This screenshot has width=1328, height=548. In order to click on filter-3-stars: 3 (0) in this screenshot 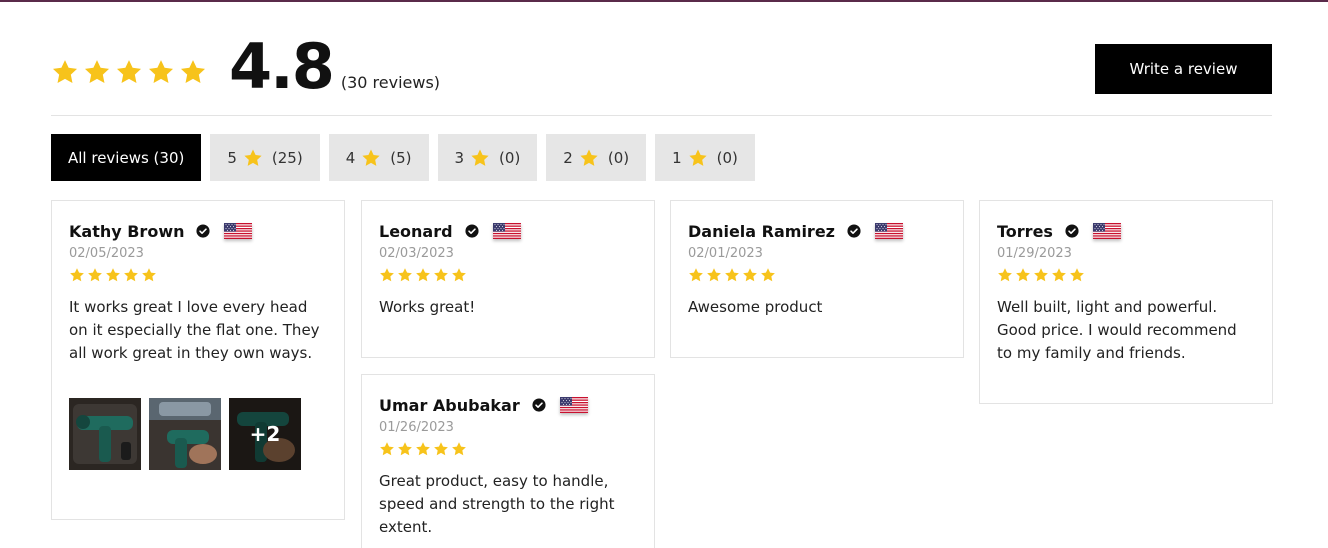, I will do `click(487, 157)`.